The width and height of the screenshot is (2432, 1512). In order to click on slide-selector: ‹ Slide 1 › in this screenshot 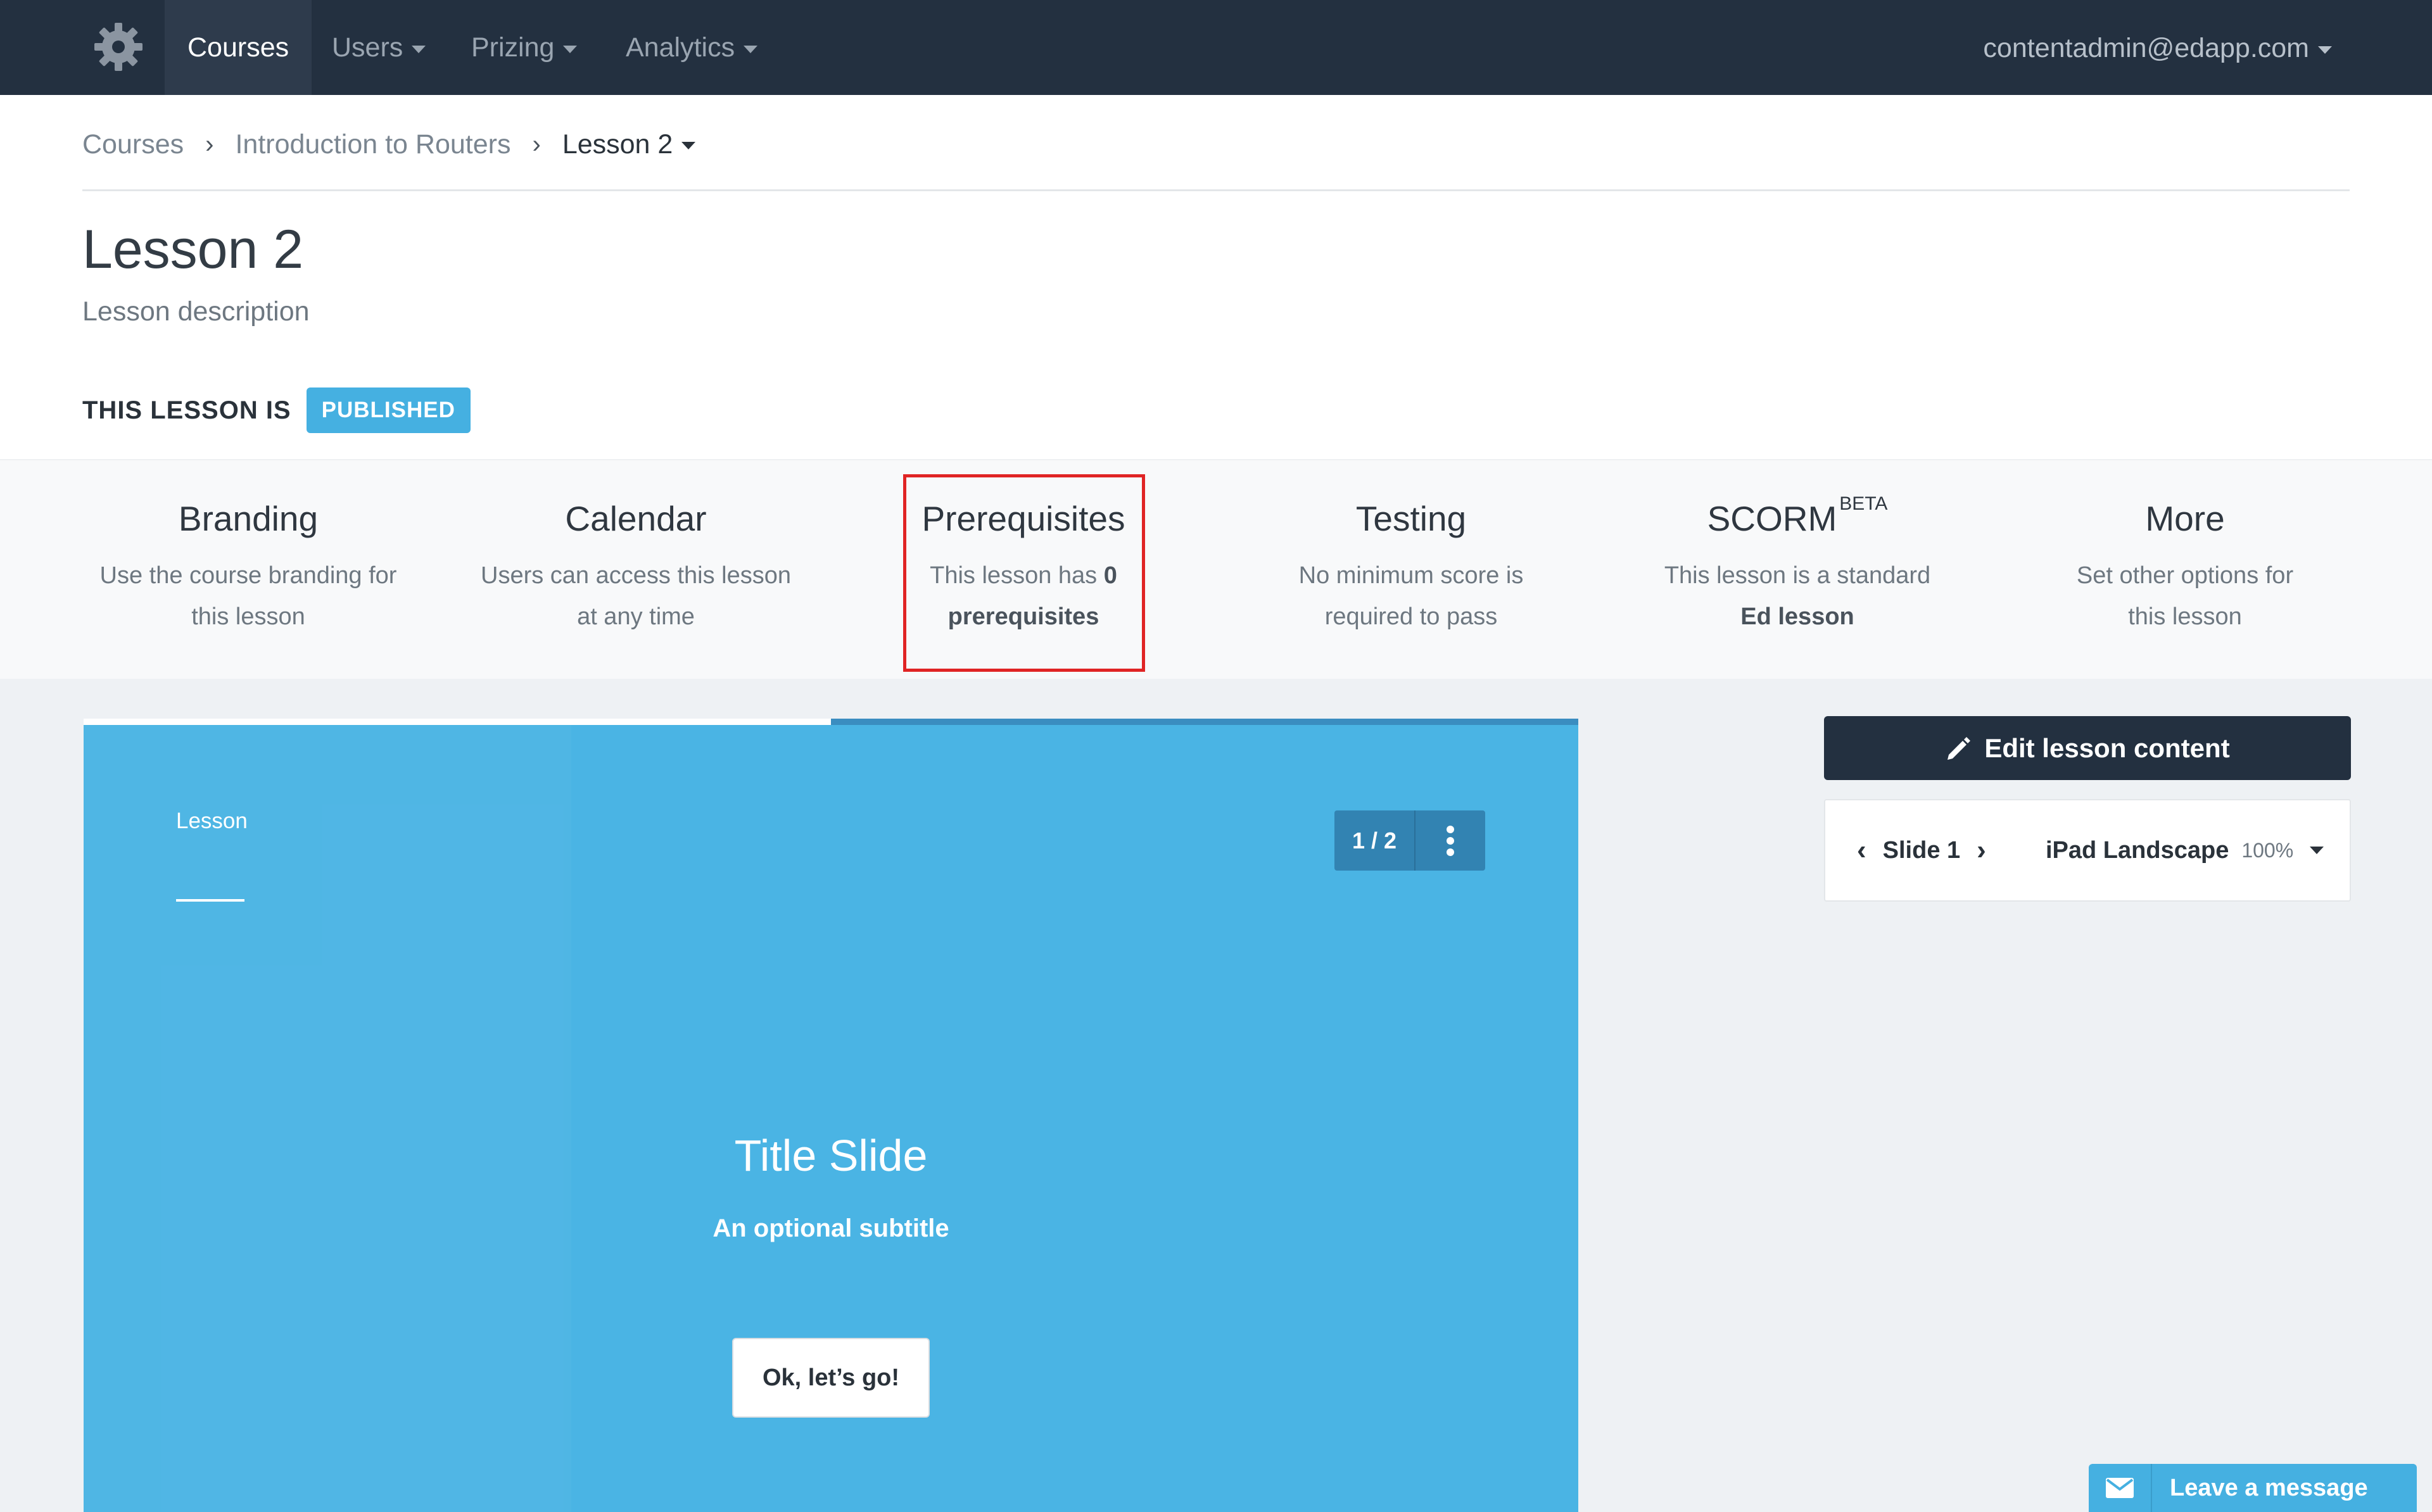, I will do `click(1921, 850)`.